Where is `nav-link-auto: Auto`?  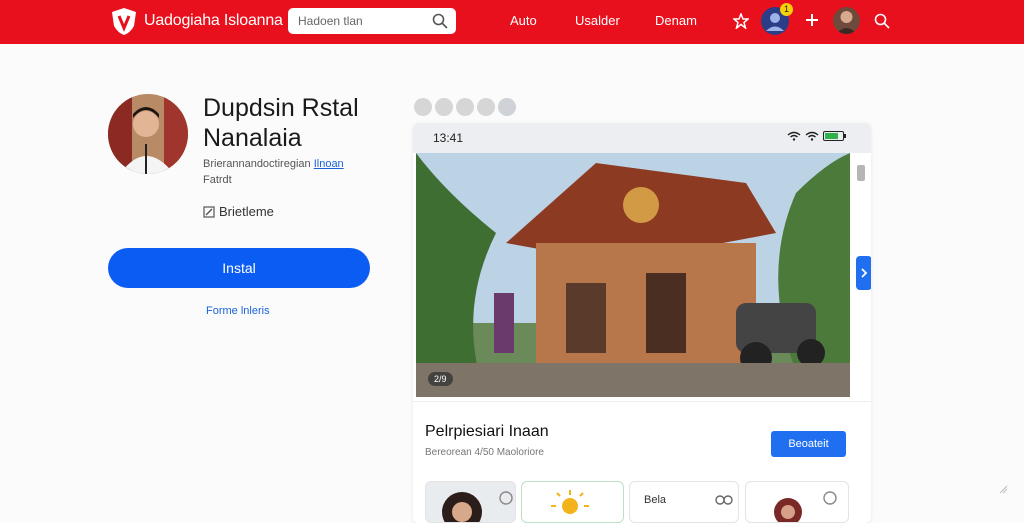
nav-link-auto: Auto is located at coordinates (523, 20).